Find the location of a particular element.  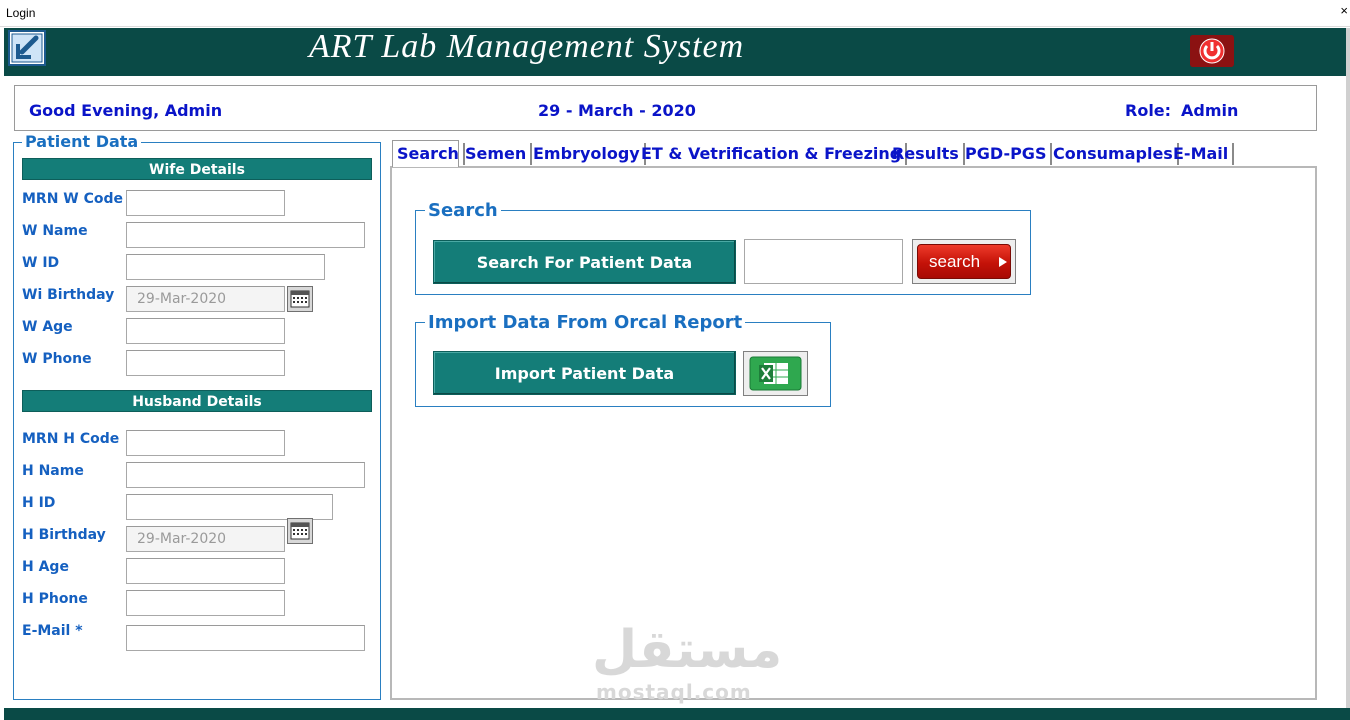

w-id-label: W ID is located at coordinates (41, 263).